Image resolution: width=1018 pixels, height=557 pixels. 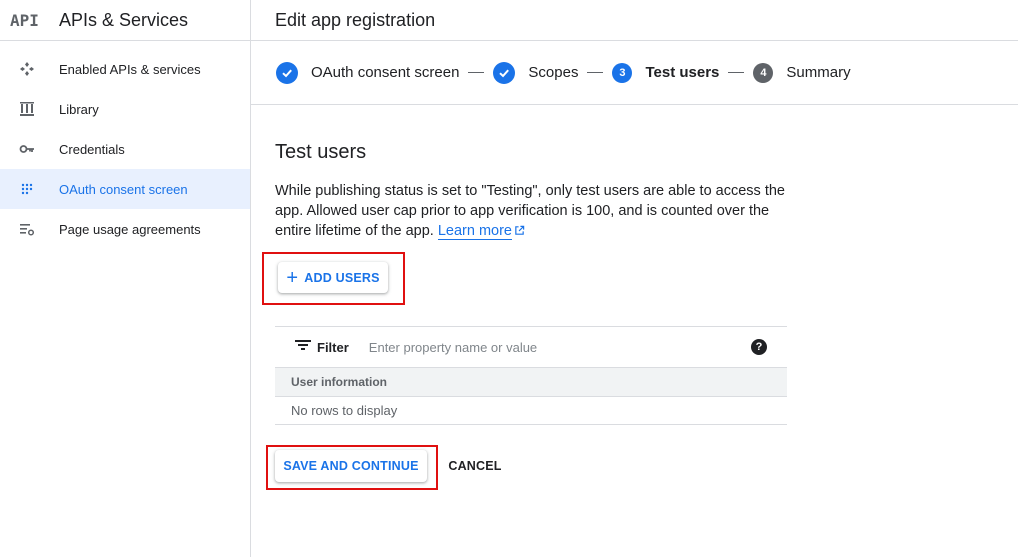 I want to click on filter-bar: Filter ?, so click(x=531, y=346).